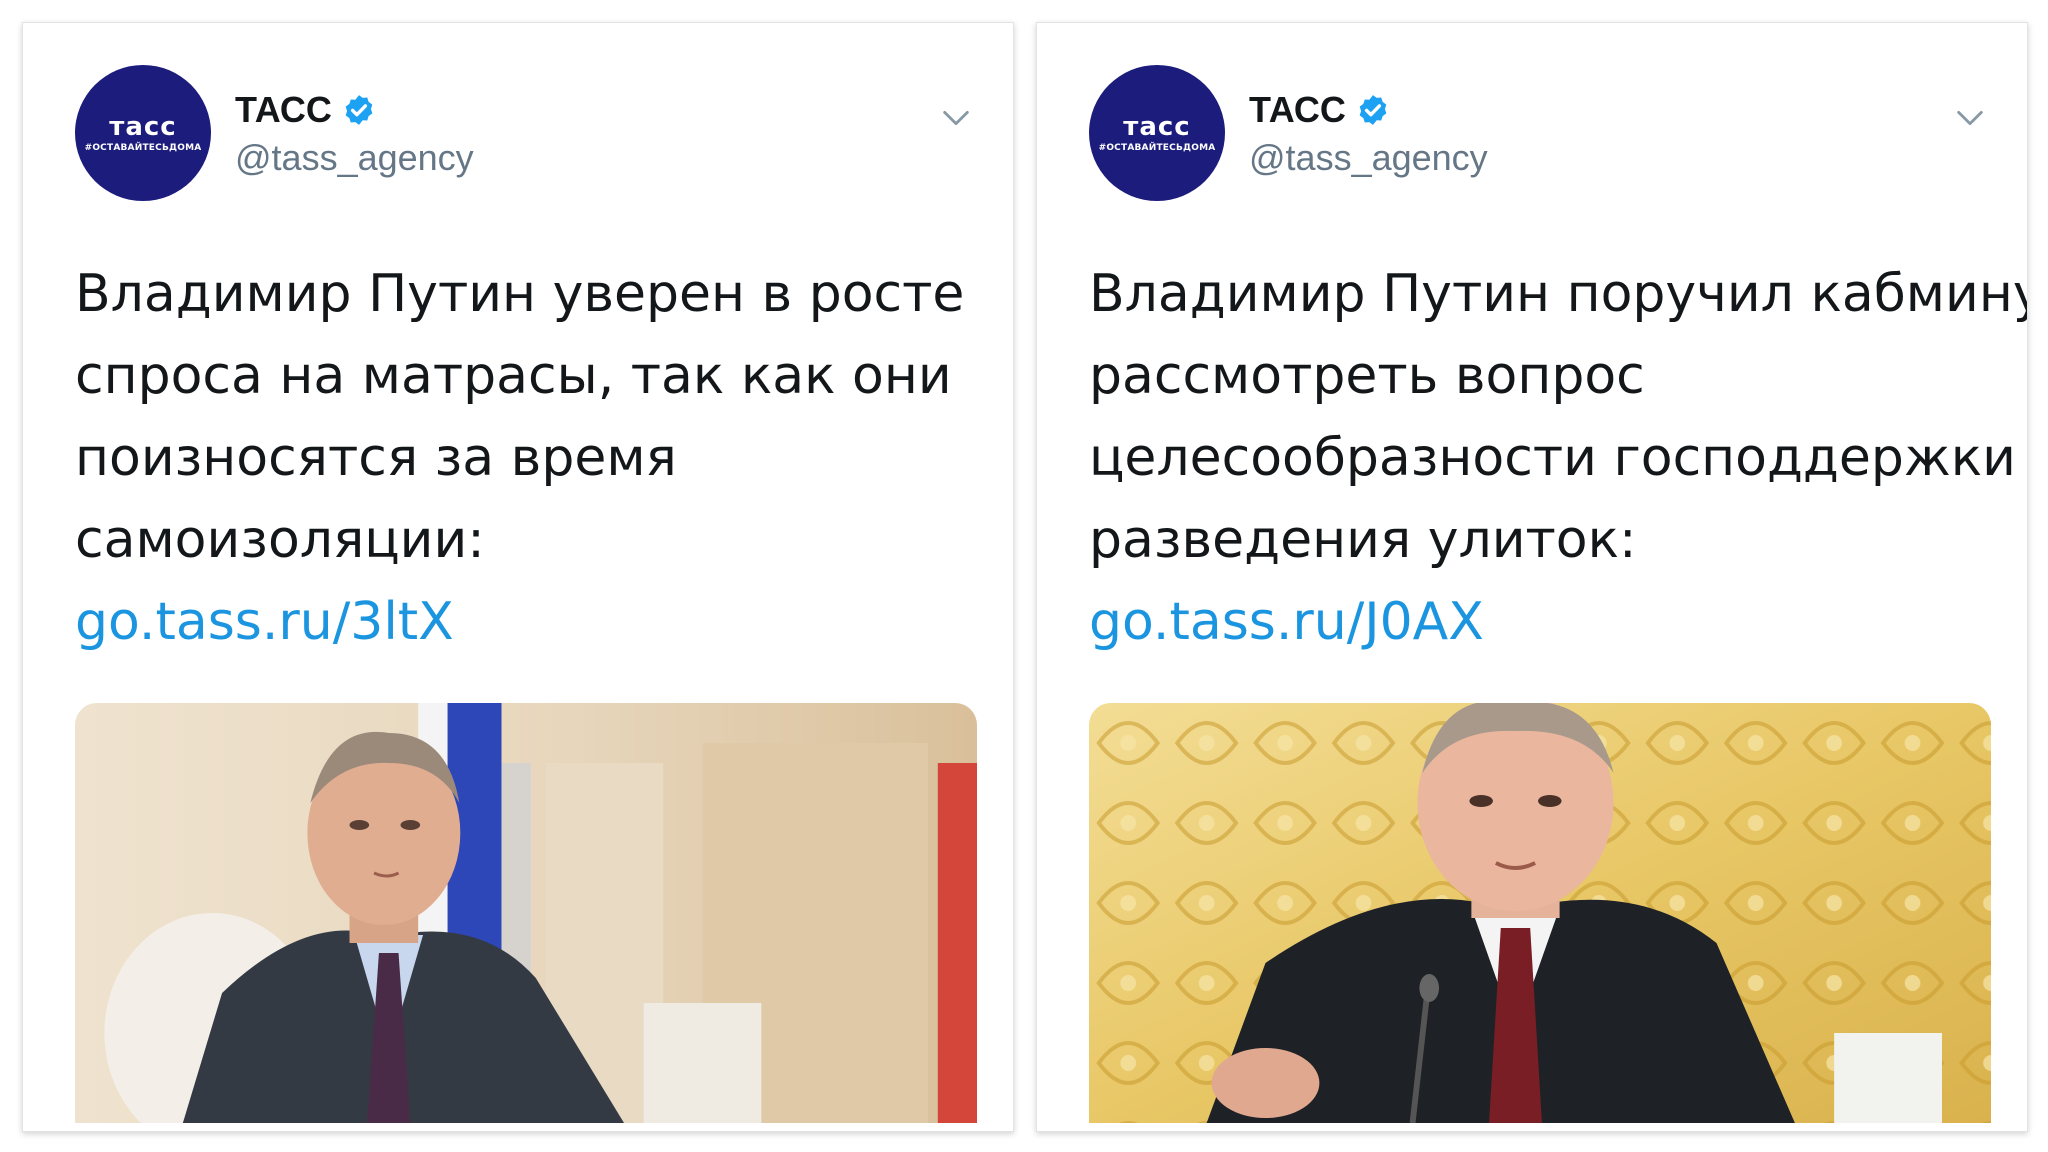 Image resolution: width=2048 pixels, height=1152 pixels. I want to click on tweet-text-line: спроса на матрасы, так как они, so click(513, 376).